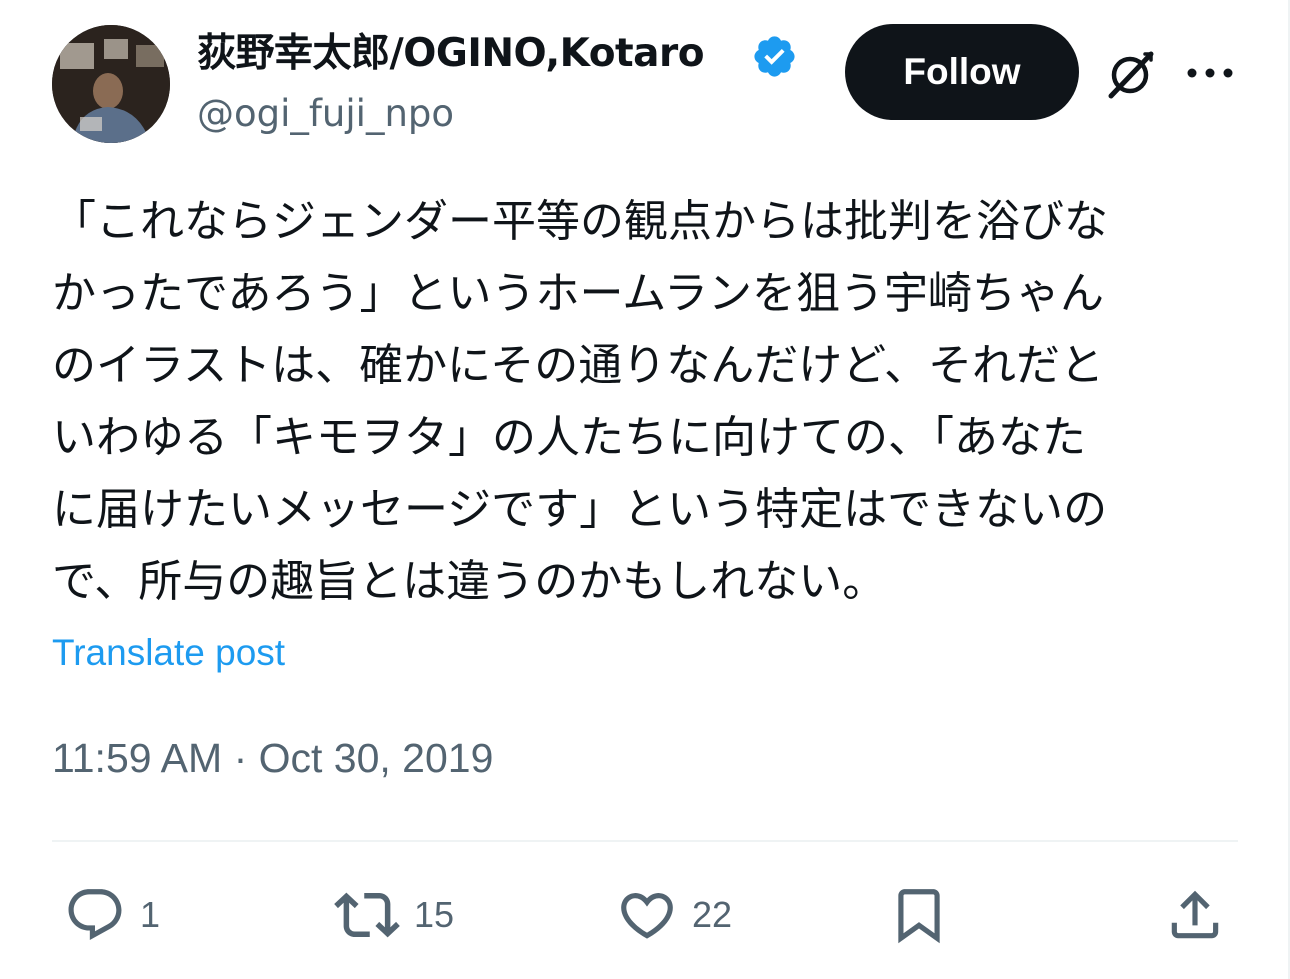 Image resolution: width=1290 pixels, height=979 pixels. What do you see at coordinates (647, 916) in the screenshot?
I see `heart-icon` at bounding box center [647, 916].